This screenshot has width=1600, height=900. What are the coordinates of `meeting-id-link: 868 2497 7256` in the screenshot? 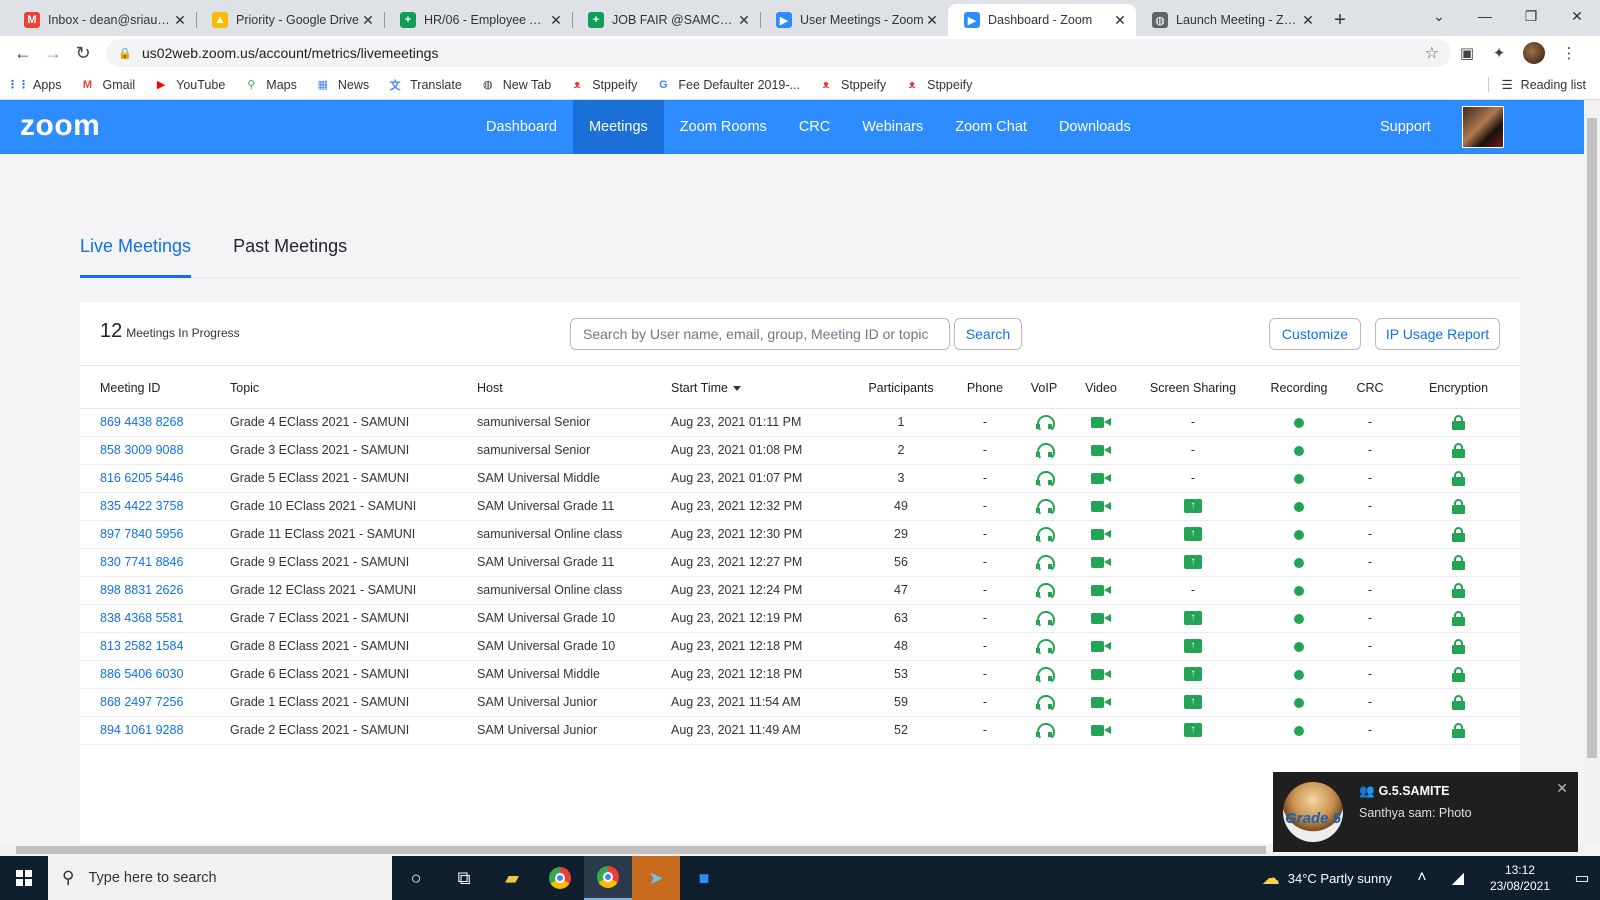 It's located at (155, 702).